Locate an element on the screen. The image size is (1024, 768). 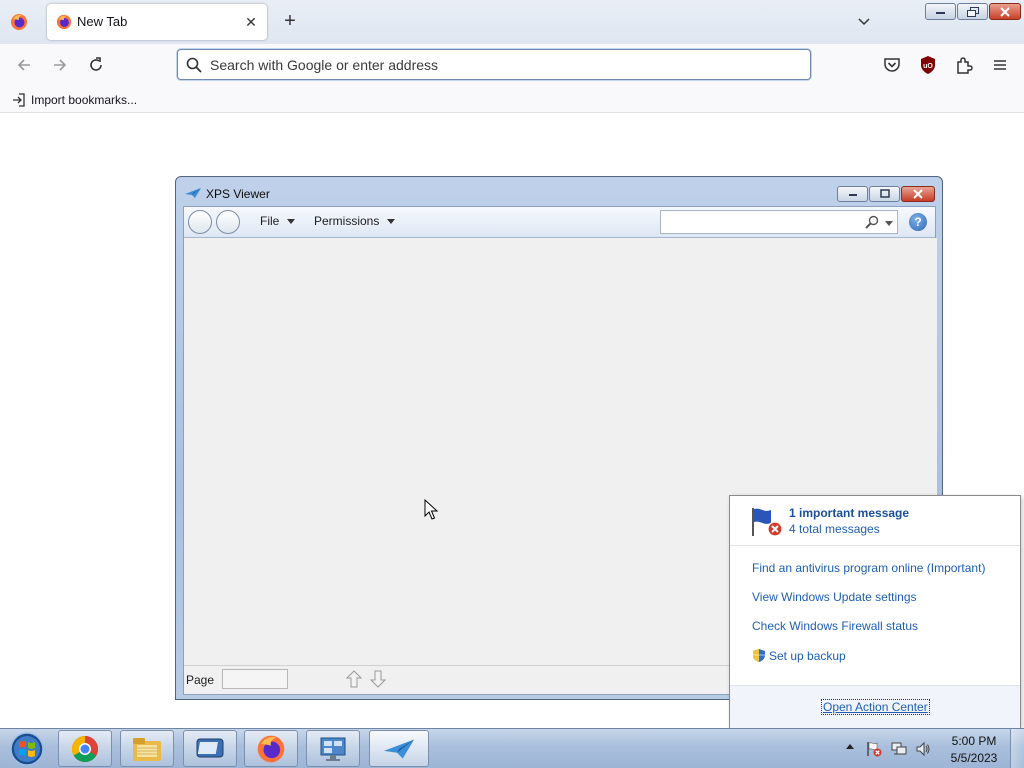
page-number-input is located at coordinates (255, 679).